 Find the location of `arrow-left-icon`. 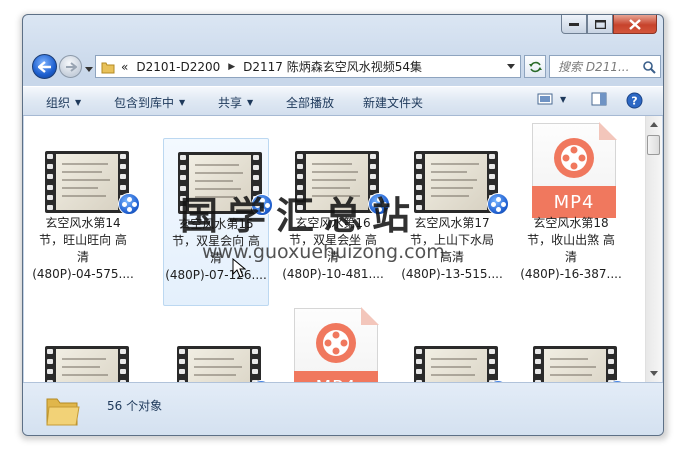

arrow-left-icon is located at coordinates (44, 66).